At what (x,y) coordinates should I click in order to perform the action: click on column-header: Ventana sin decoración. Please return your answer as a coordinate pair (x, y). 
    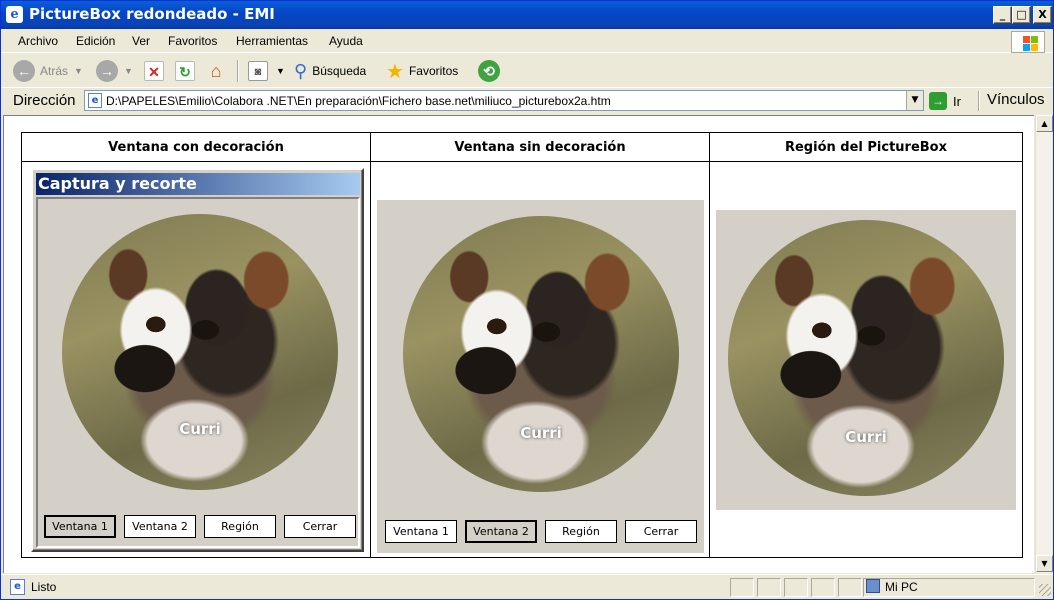
    Looking at the image, I should click on (540, 147).